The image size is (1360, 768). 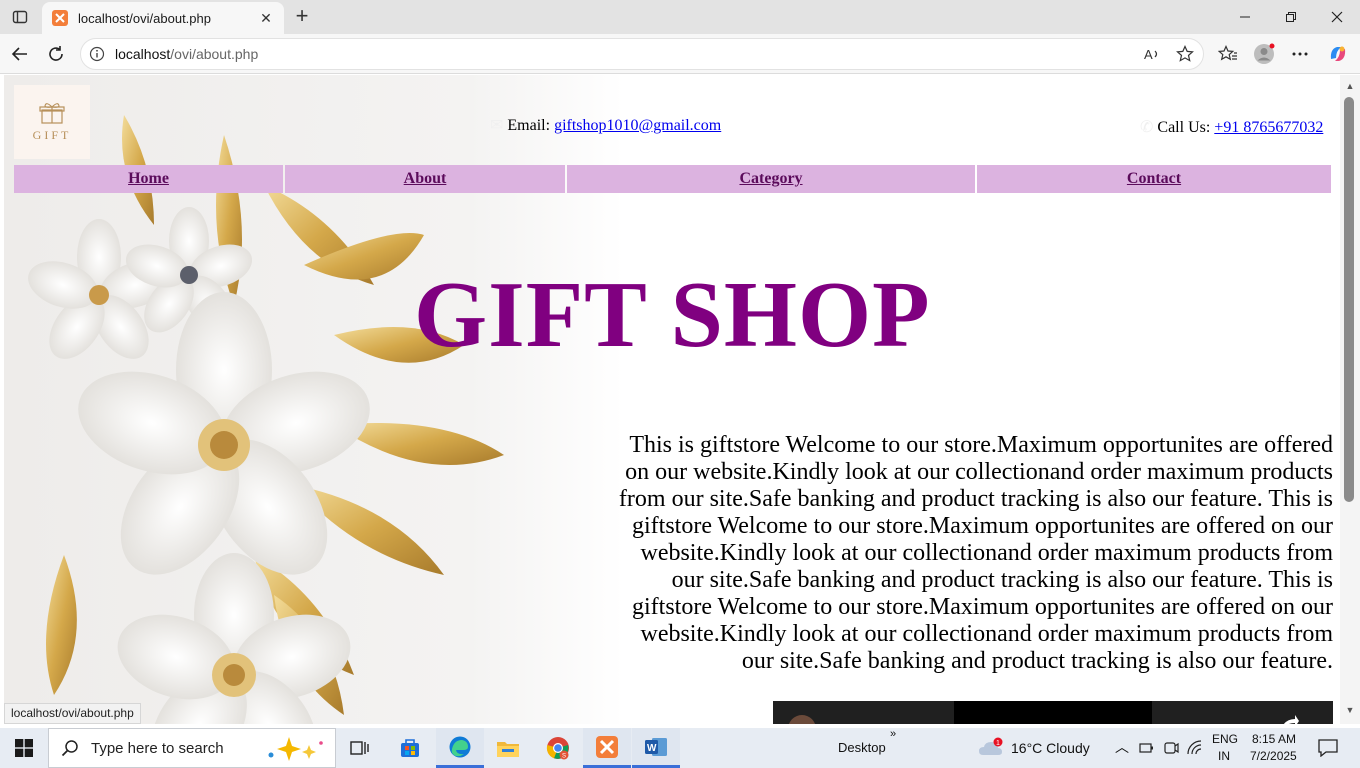 I want to click on url-field: localhost/ovi/about.php, so click(x=642, y=54).